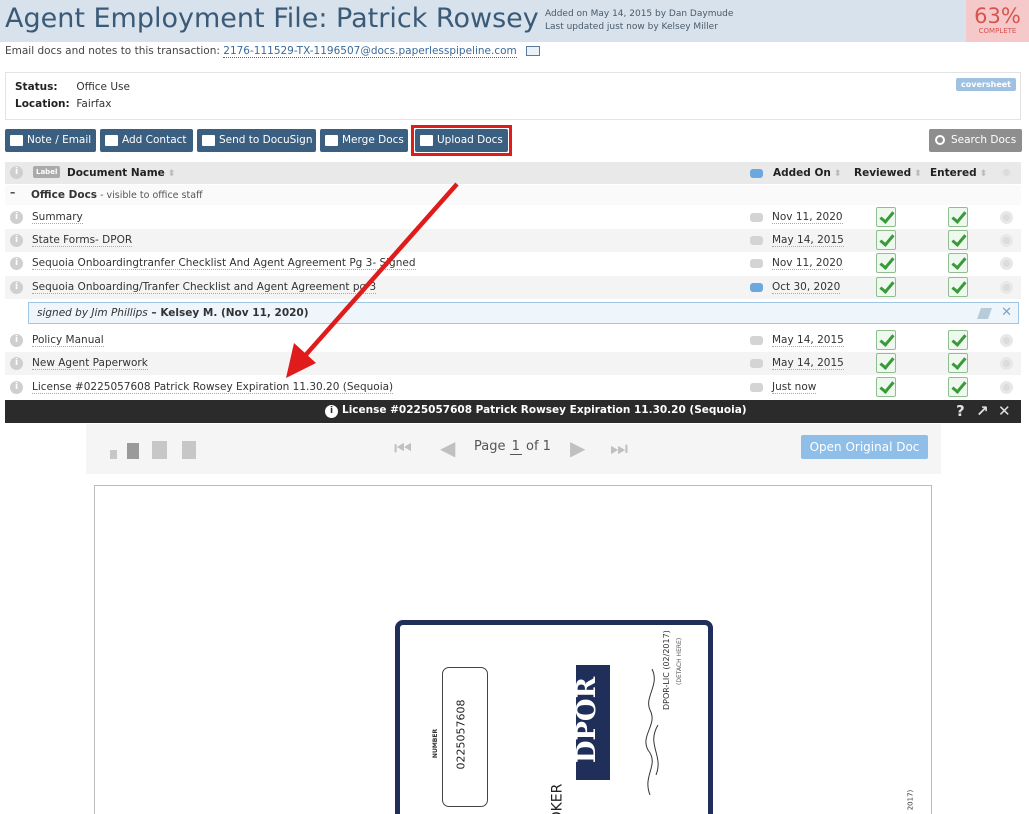 This screenshot has width=1029, height=814. I want to click on contact-card-icon, so click(533, 51).